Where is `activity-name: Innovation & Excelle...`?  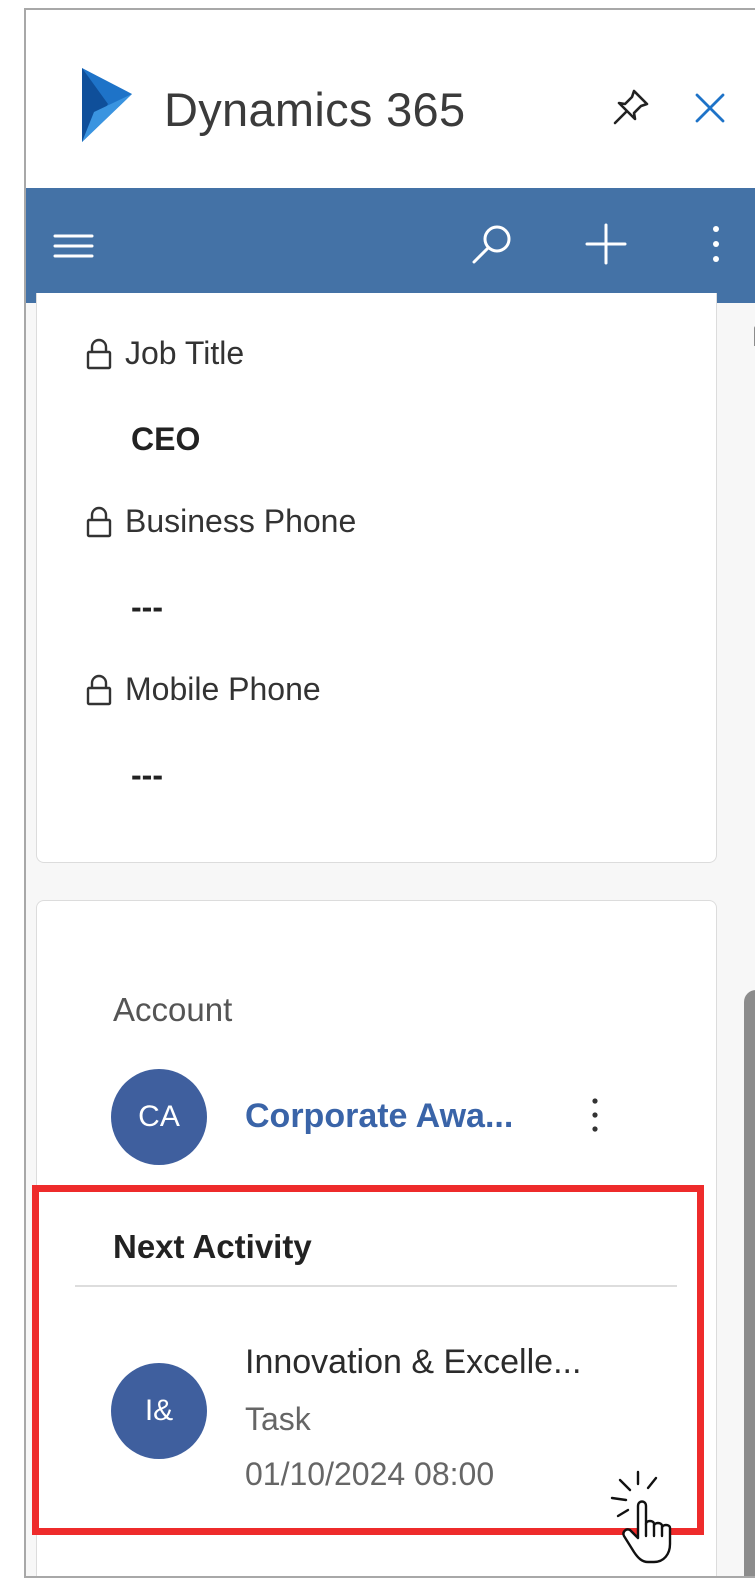
activity-name: Innovation & Excelle... is located at coordinates (413, 1362).